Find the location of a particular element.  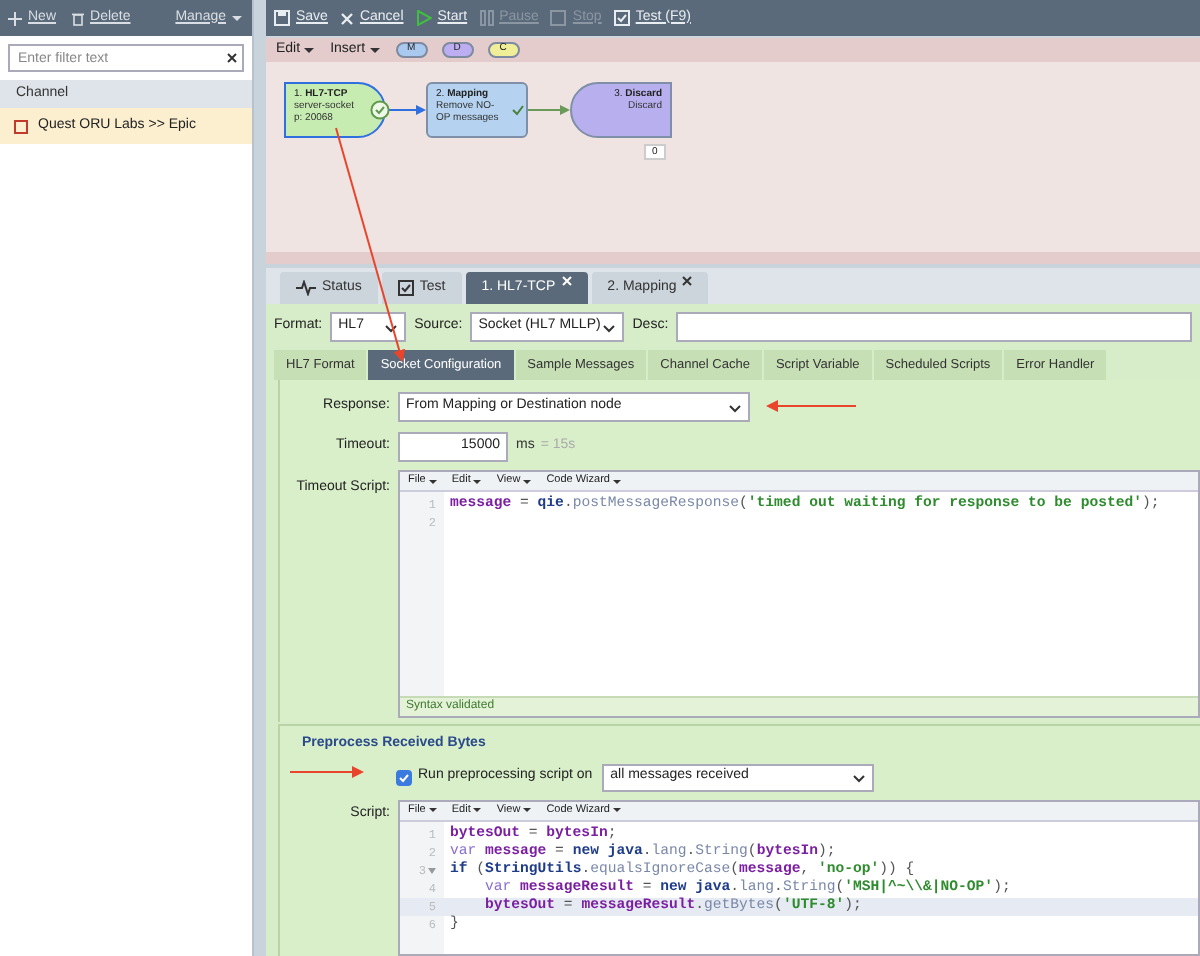

pause-icon is located at coordinates (486, 18).